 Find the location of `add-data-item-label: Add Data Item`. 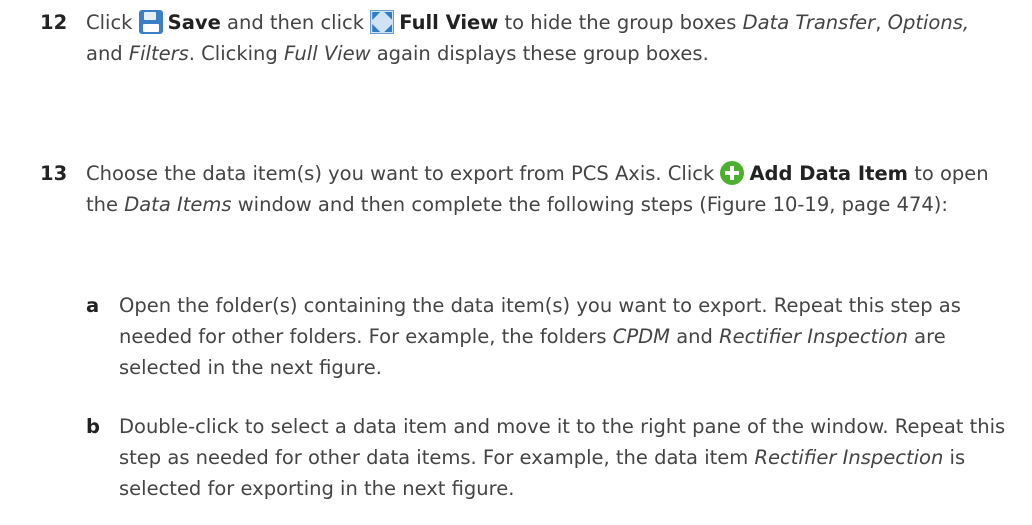

add-data-item-label: Add Data Item is located at coordinates (829, 173).